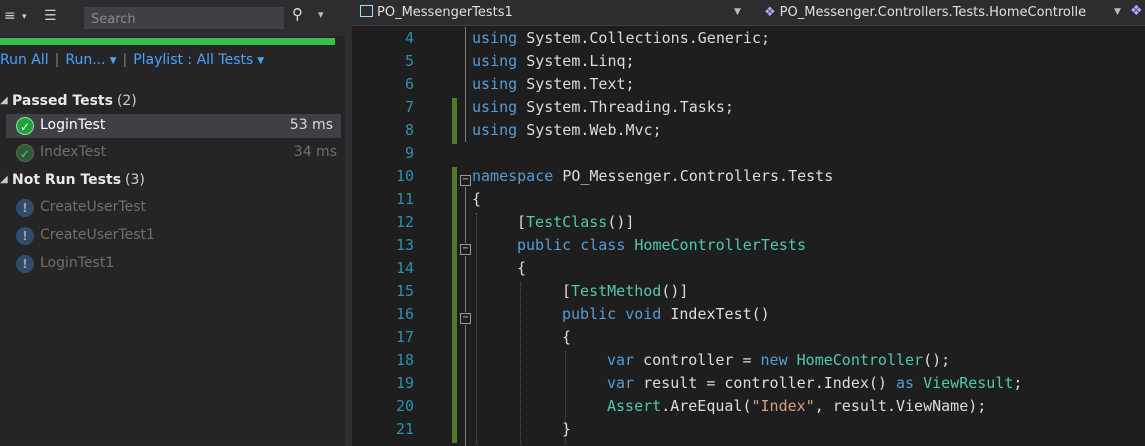  I want to click on test-item-indextest: ✓ IndexTest 34 ms, so click(172, 153).